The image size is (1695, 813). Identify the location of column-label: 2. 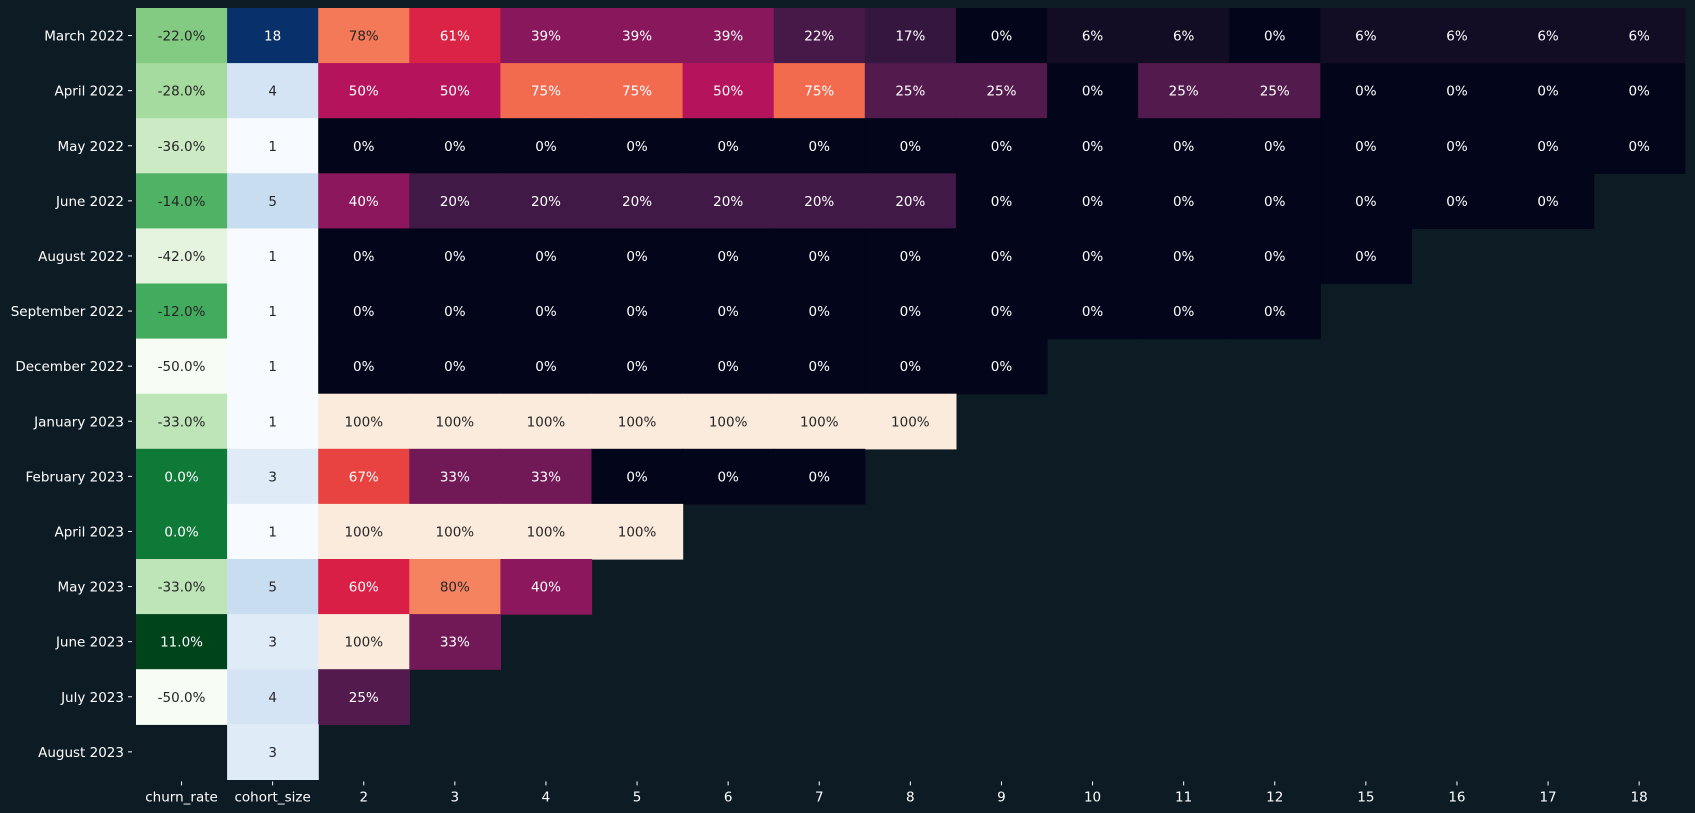
(363, 797).